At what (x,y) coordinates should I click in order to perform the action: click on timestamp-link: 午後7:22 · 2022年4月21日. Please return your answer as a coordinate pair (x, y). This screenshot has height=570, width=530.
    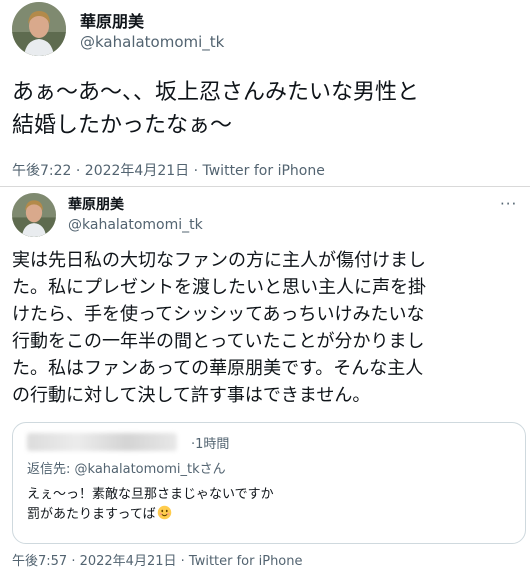
    Looking at the image, I should click on (100, 171).